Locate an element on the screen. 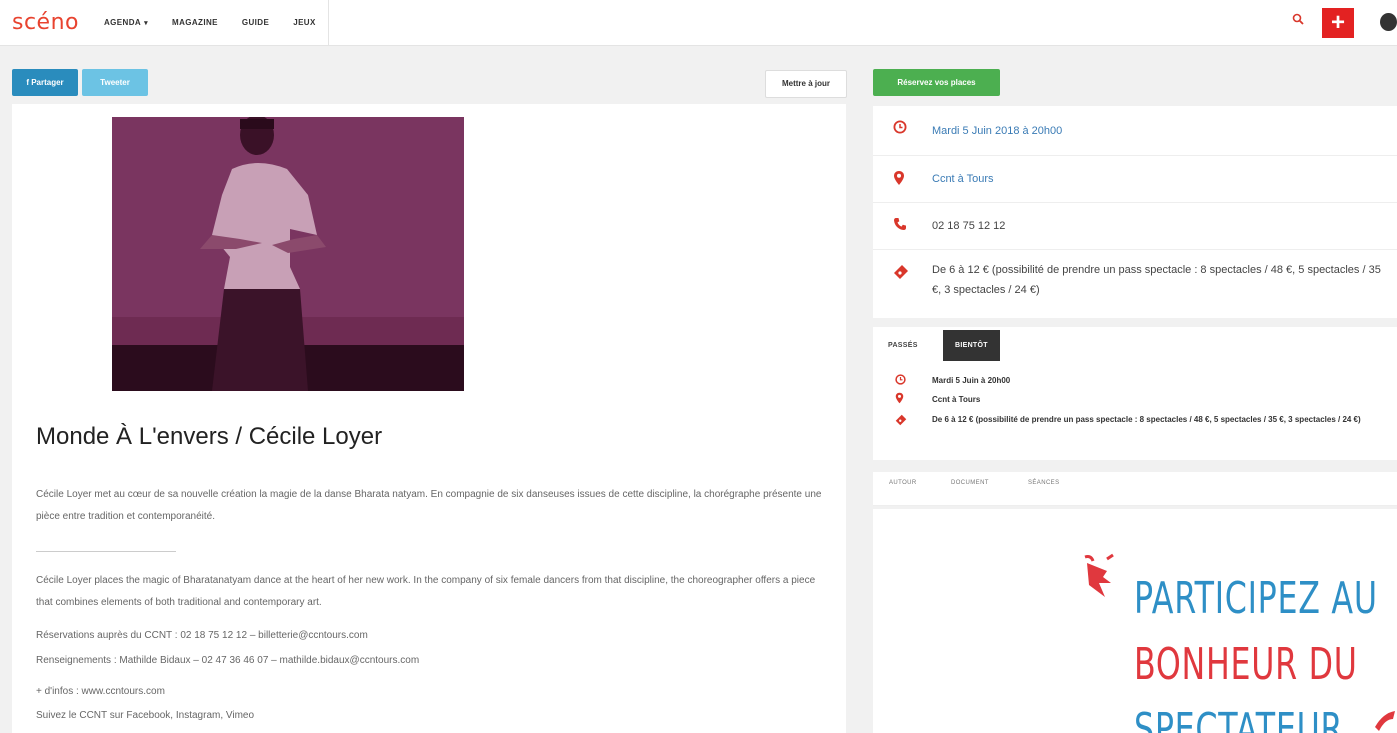 Image resolution: width=1397 pixels, height=733 pixels. nav-item-jeux: JEUX is located at coordinates (304, 23).